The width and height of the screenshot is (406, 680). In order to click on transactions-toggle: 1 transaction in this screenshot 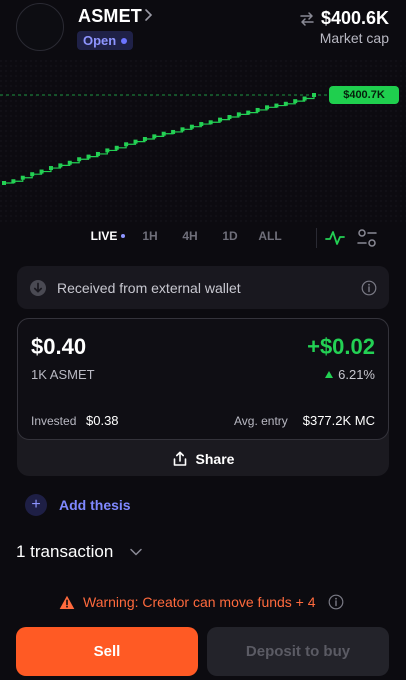, I will do `click(64, 552)`.